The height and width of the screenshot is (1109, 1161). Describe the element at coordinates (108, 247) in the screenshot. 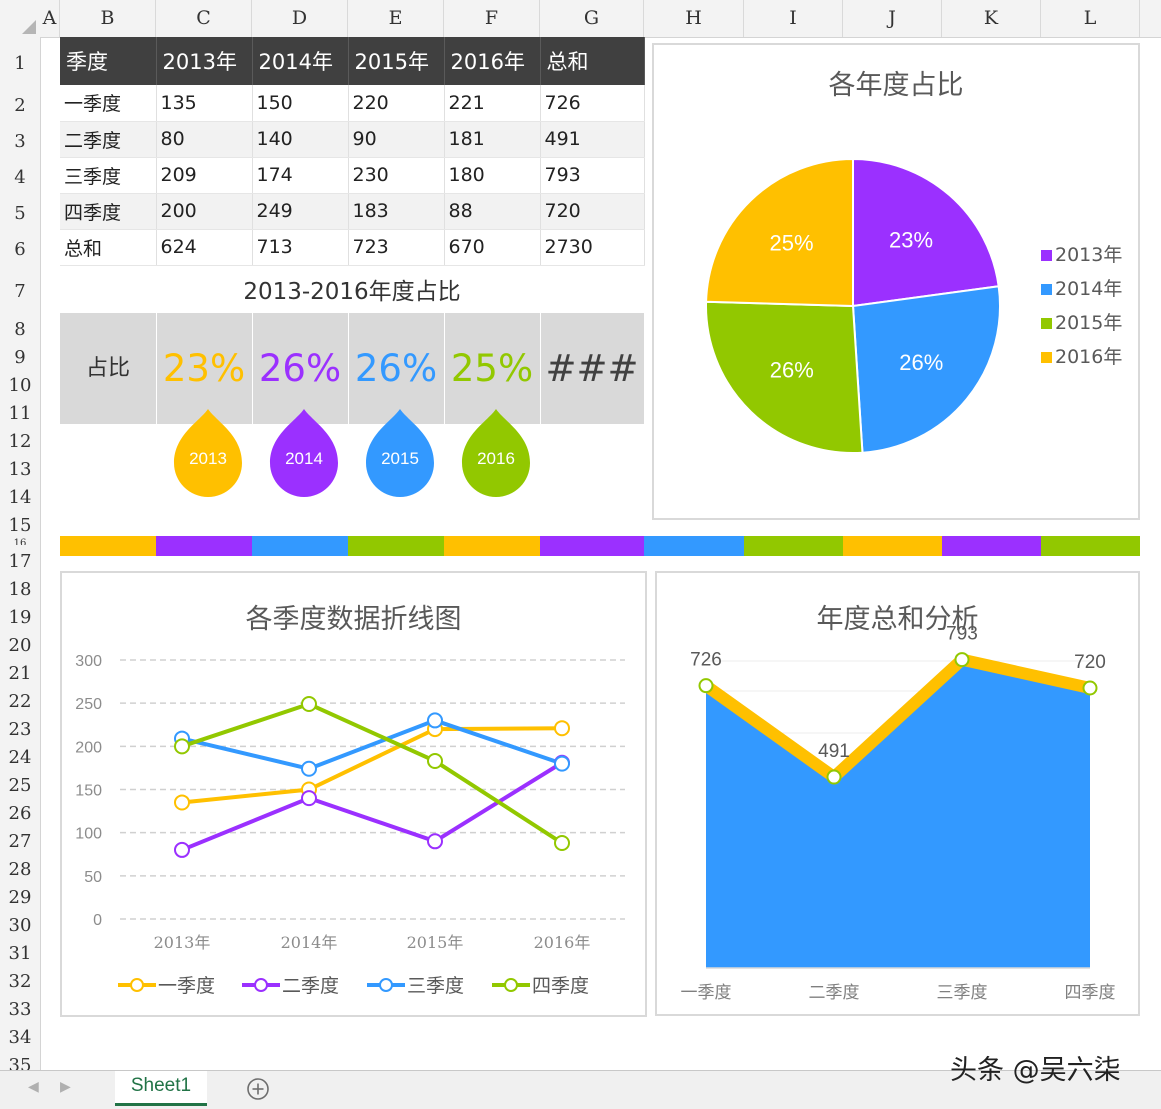

I see `table-cell: 总和` at that location.